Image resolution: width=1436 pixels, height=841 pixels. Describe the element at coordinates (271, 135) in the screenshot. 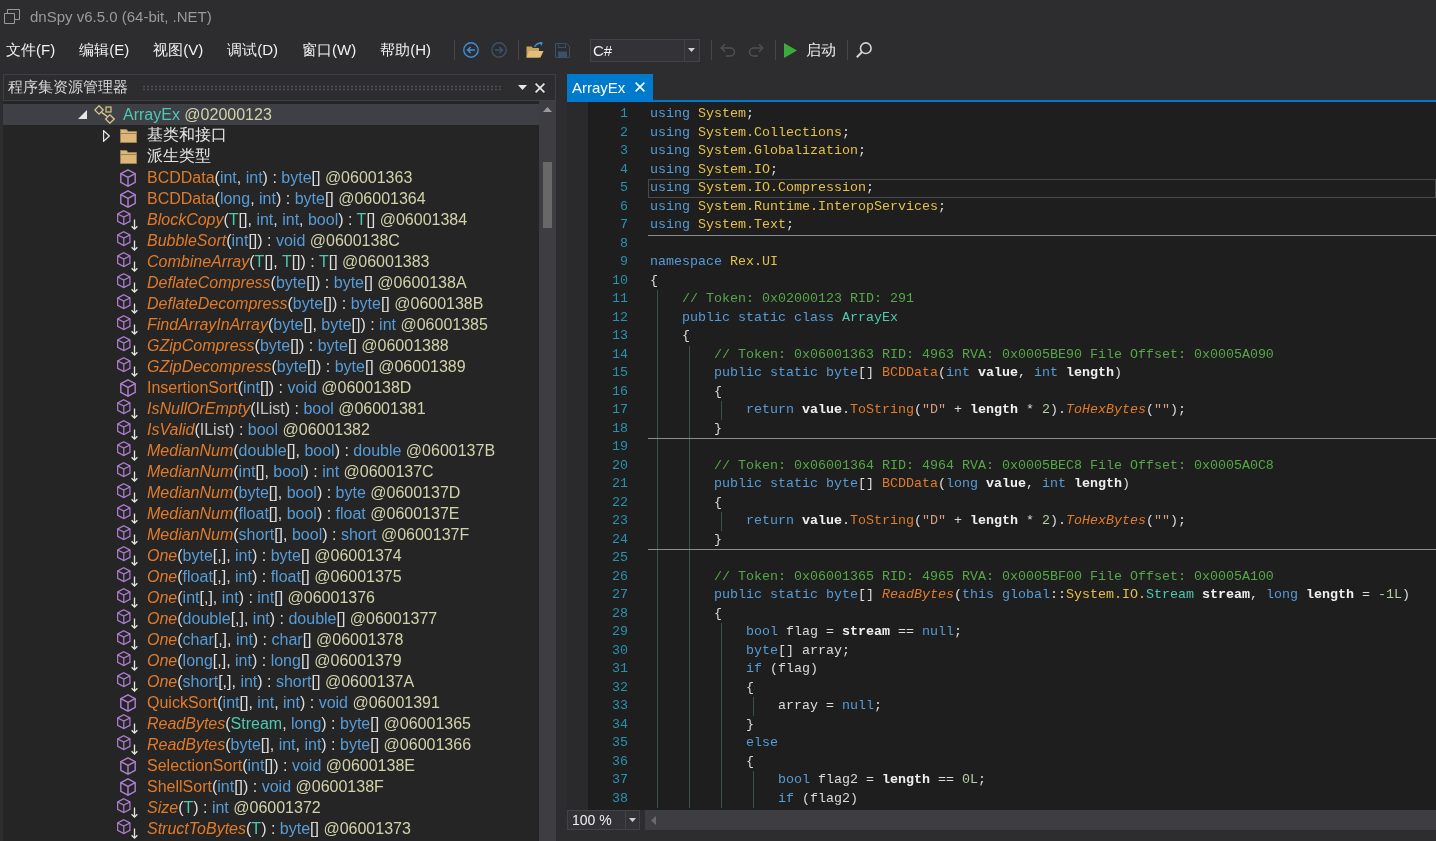

I see `tree-item: 基类和接口` at that location.